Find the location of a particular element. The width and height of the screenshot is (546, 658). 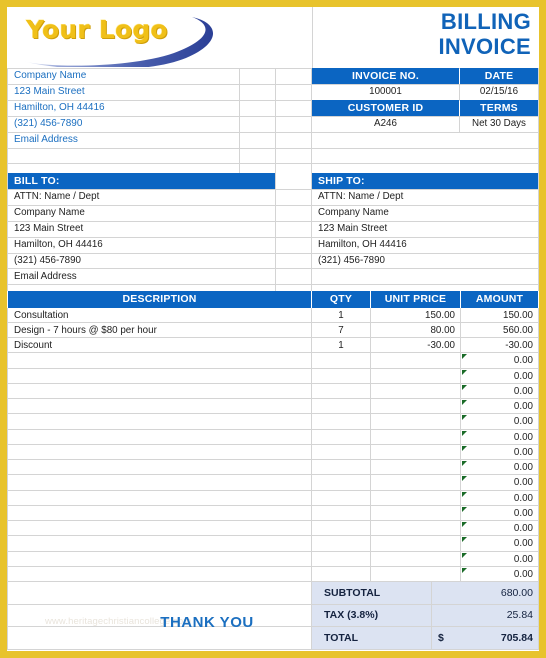

bill-to-line: 123 Main Street is located at coordinates (141, 229).